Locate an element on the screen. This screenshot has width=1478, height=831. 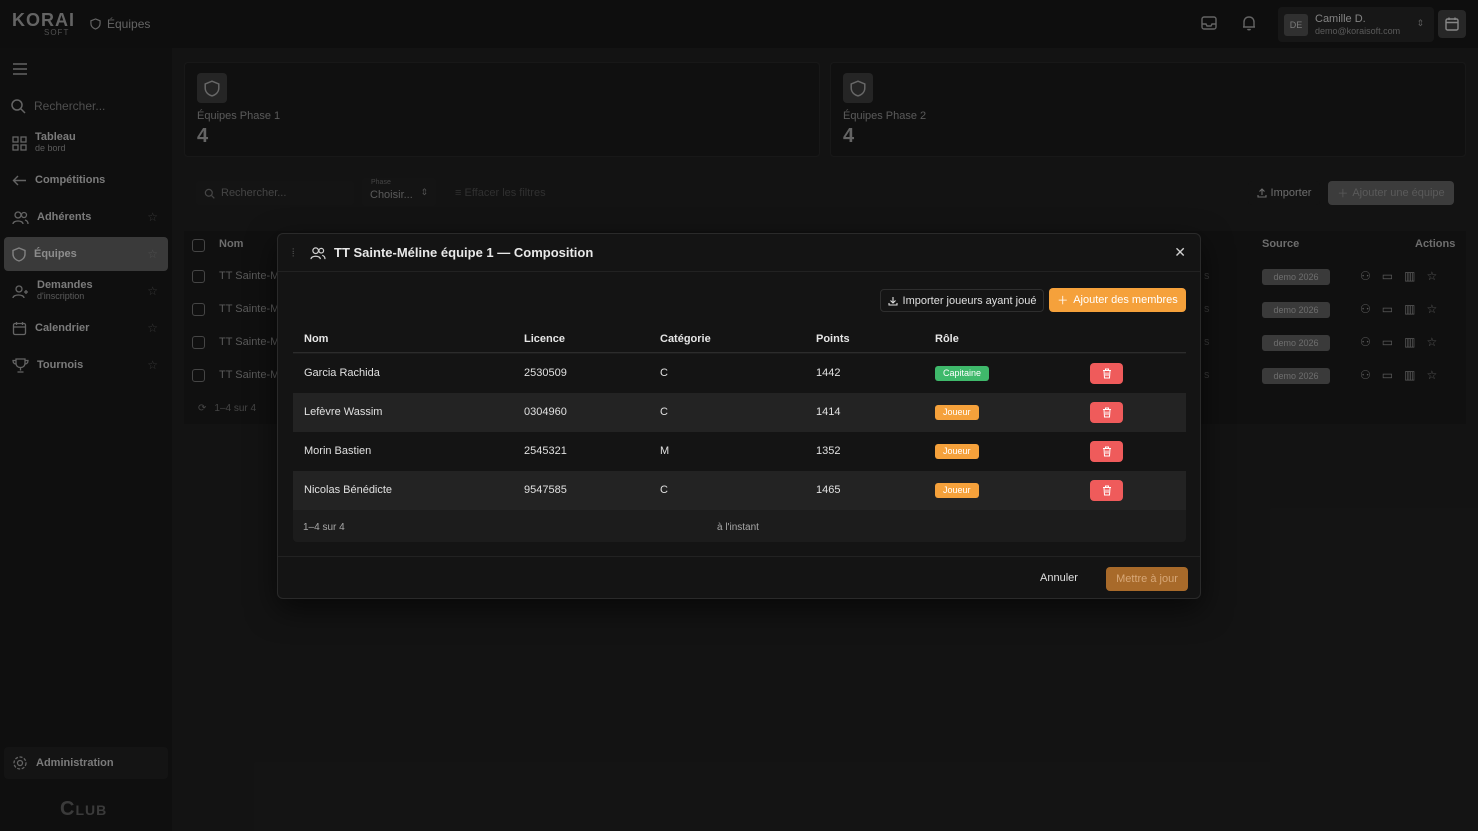
column-header-points: Points is located at coordinates (833, 339).